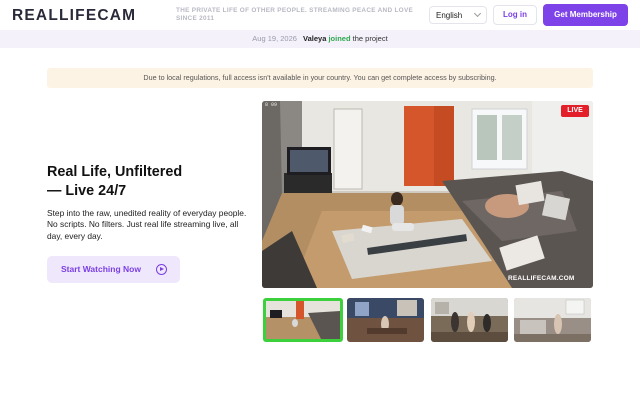 This screenshot has height=400, width=640. I want to click on thumbnail-3-image, so click(469, 320).